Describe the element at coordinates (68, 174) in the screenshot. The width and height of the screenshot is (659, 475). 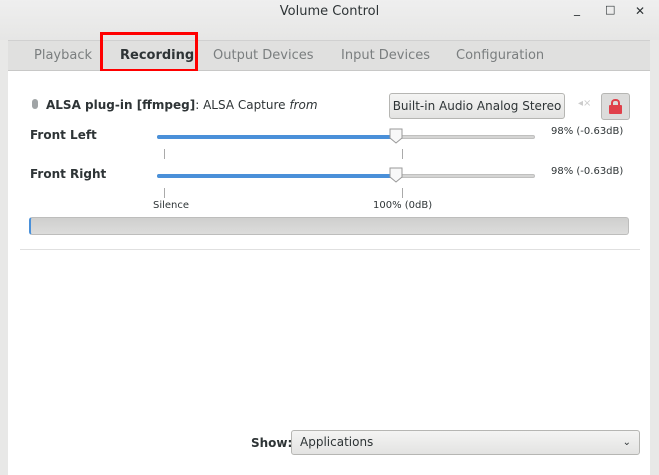
I see `channel-label-front-right: Front Right` at that location.